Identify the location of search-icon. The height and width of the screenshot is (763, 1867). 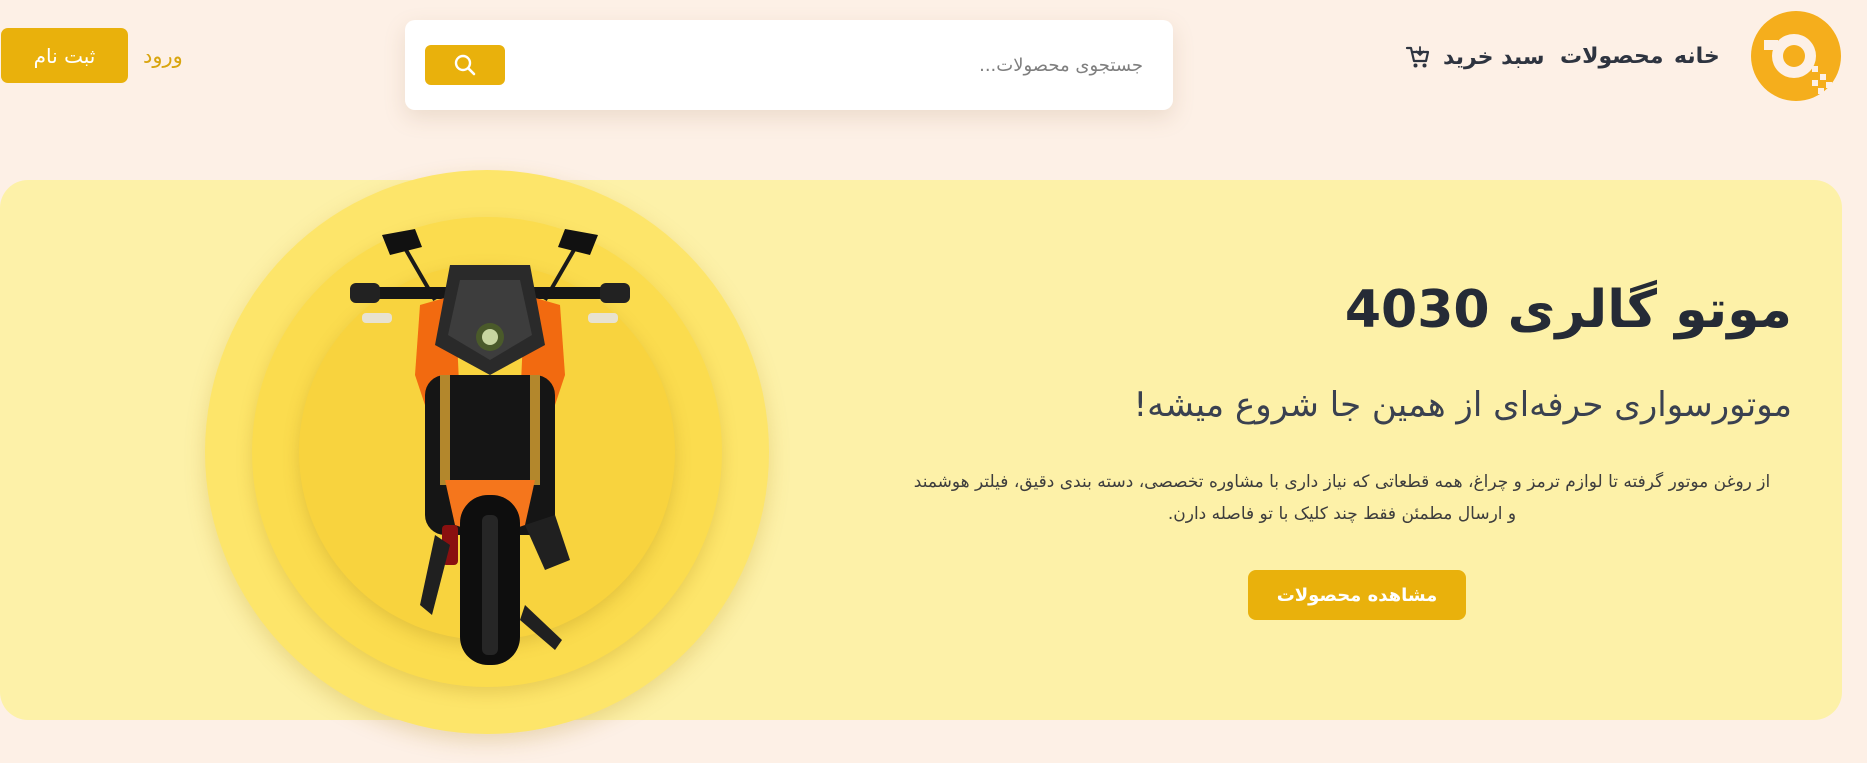
(465, 65).